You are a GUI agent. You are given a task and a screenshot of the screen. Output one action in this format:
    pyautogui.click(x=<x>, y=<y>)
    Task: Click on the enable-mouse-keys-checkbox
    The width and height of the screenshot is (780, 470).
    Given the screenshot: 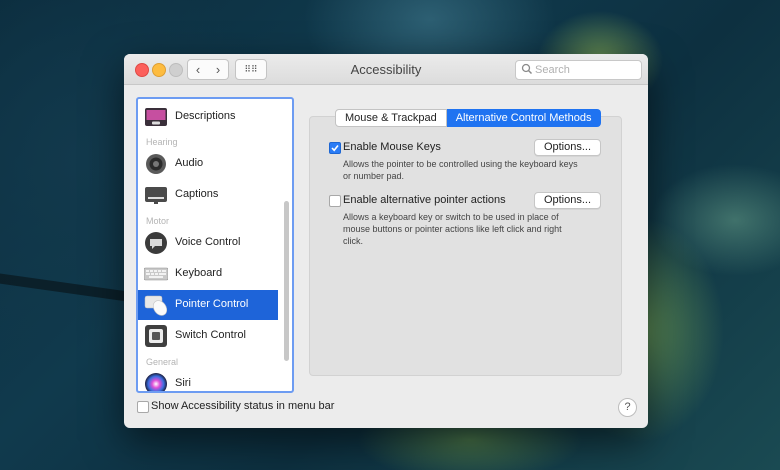 What is the action you would take?
    pyautogui.click(x=335, y=148)
    